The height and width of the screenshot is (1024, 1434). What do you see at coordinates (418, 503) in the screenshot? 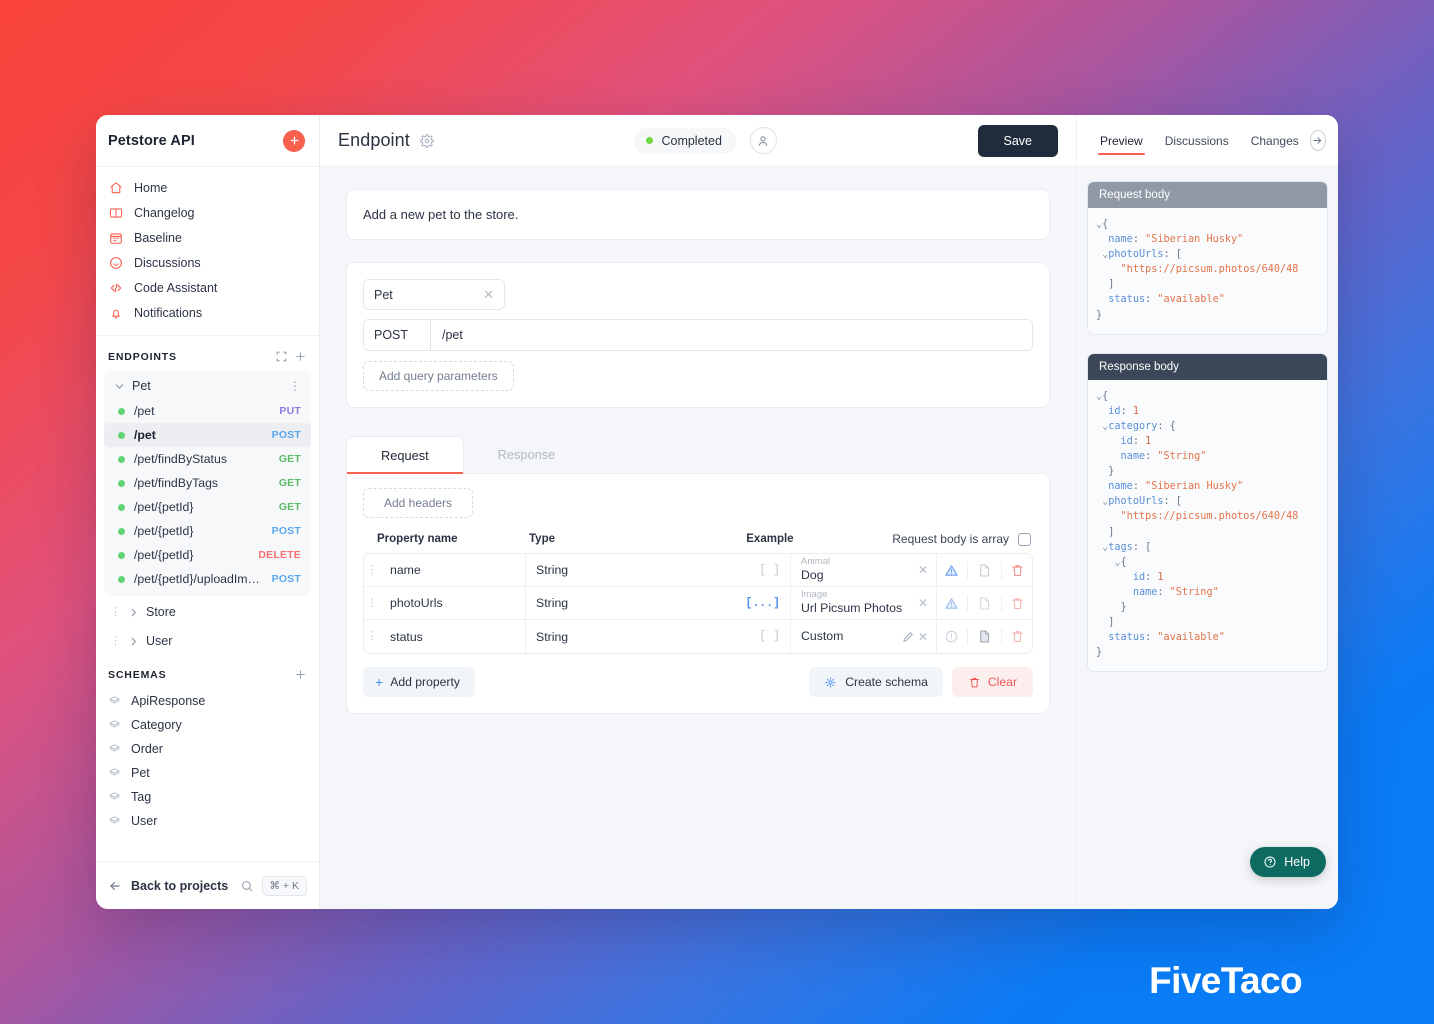
I see `add-headers-button: Add headers` at bounding box center [418, 503].